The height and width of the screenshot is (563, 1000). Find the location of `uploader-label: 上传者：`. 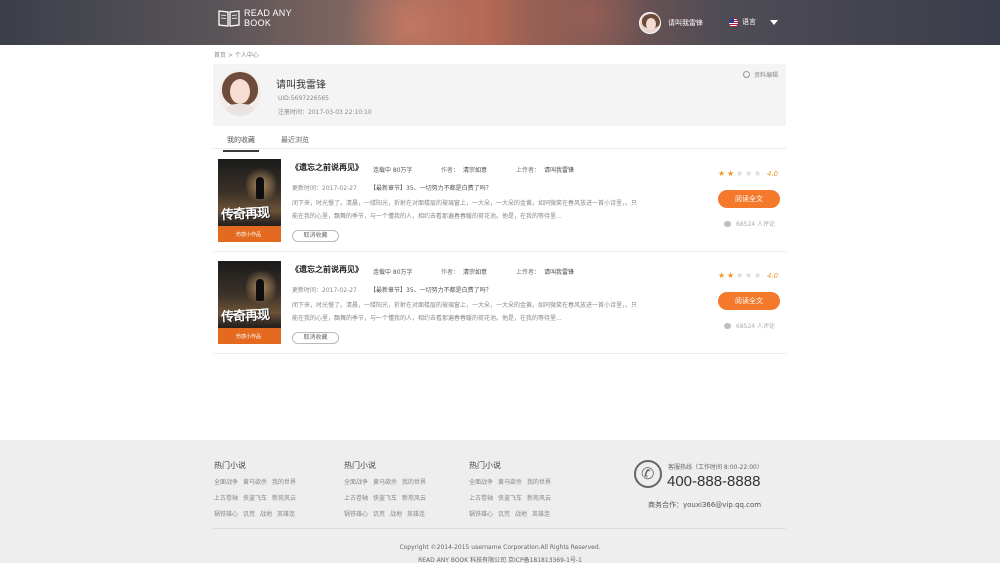

uploader-label: 上传者： is located at coordinates (528, 170).